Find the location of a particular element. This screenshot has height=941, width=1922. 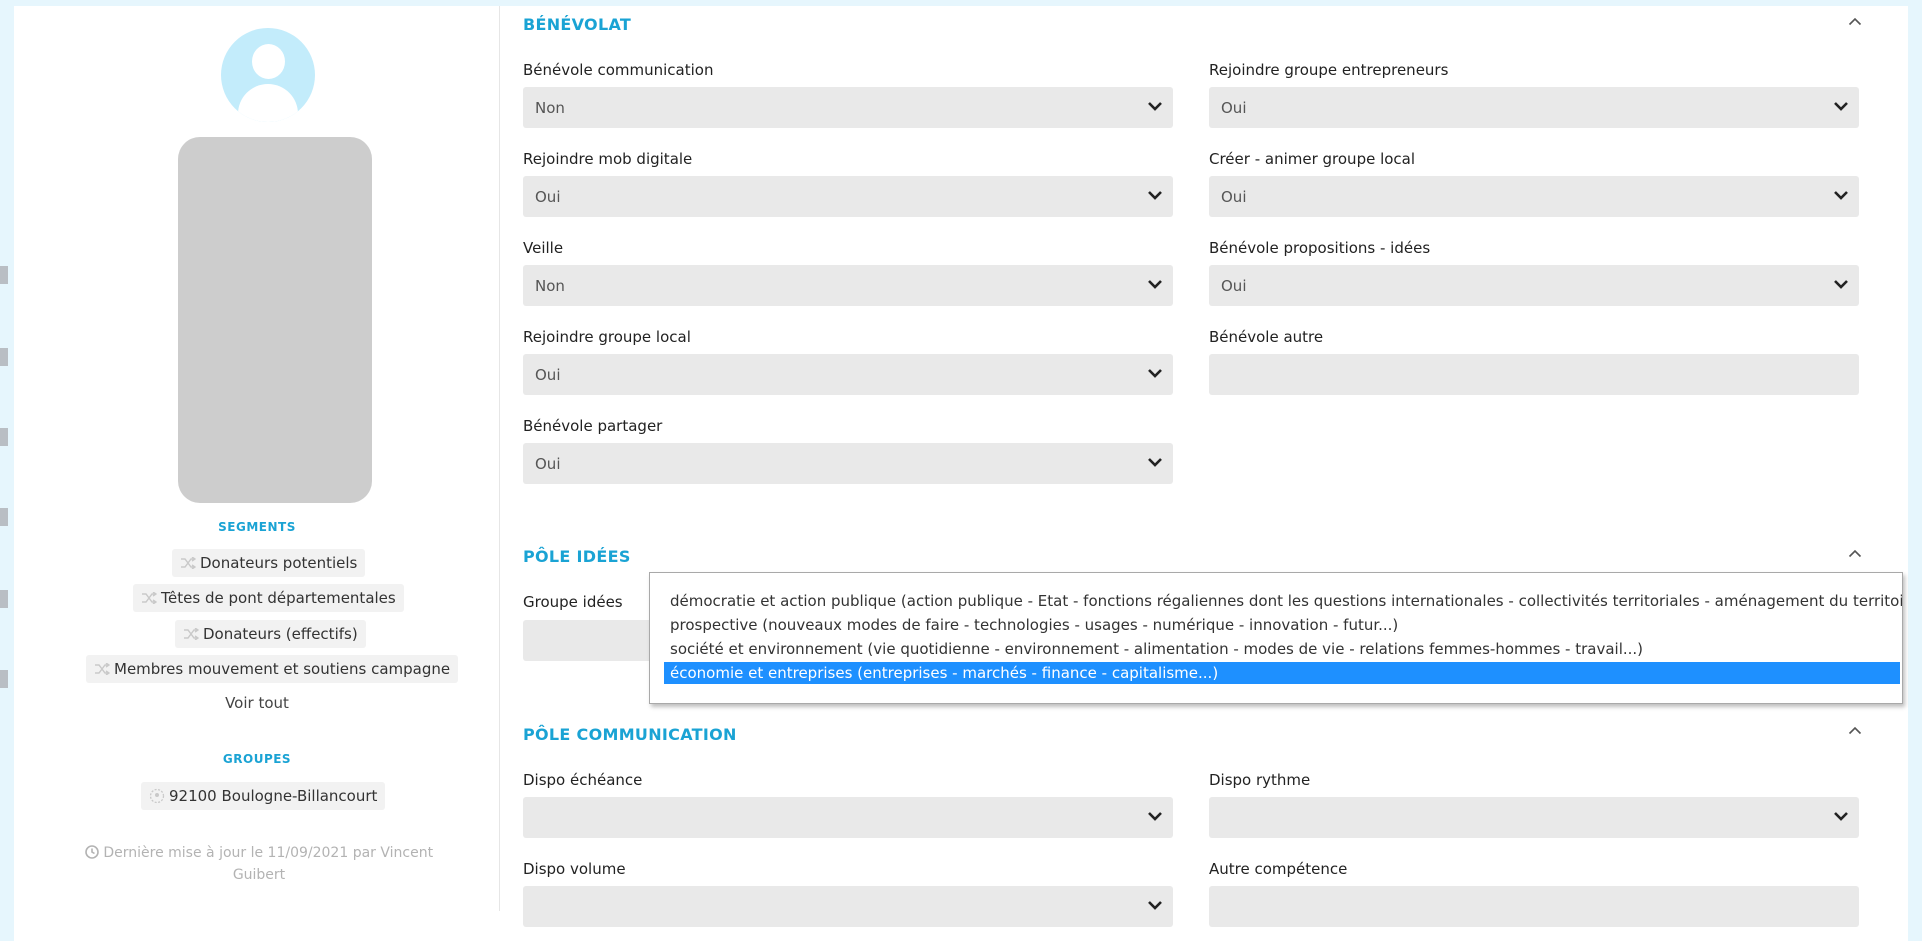

collapse-pole-idees-button is located at coordinates (1855, 553).